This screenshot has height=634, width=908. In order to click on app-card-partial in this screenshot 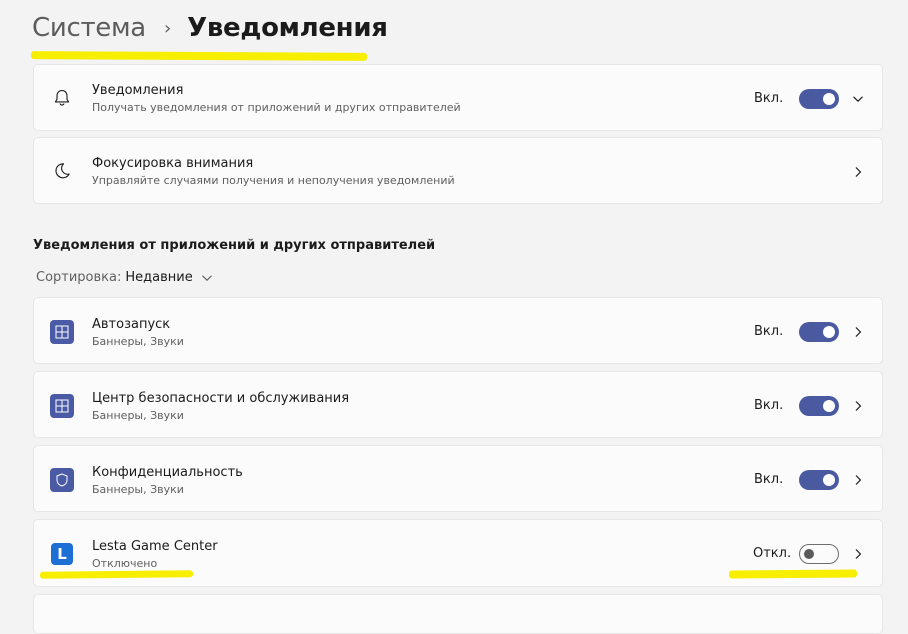, I will do `click(458, 614)`.